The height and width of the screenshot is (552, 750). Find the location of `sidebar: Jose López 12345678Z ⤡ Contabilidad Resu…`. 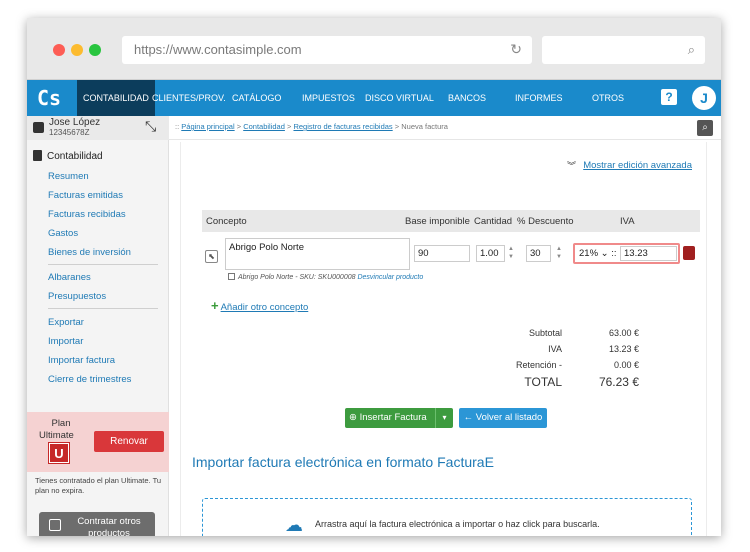

sidebar: Jose López 12345678Z ⤡ Contabilidad Resu… is located at coordinates (98, 326).